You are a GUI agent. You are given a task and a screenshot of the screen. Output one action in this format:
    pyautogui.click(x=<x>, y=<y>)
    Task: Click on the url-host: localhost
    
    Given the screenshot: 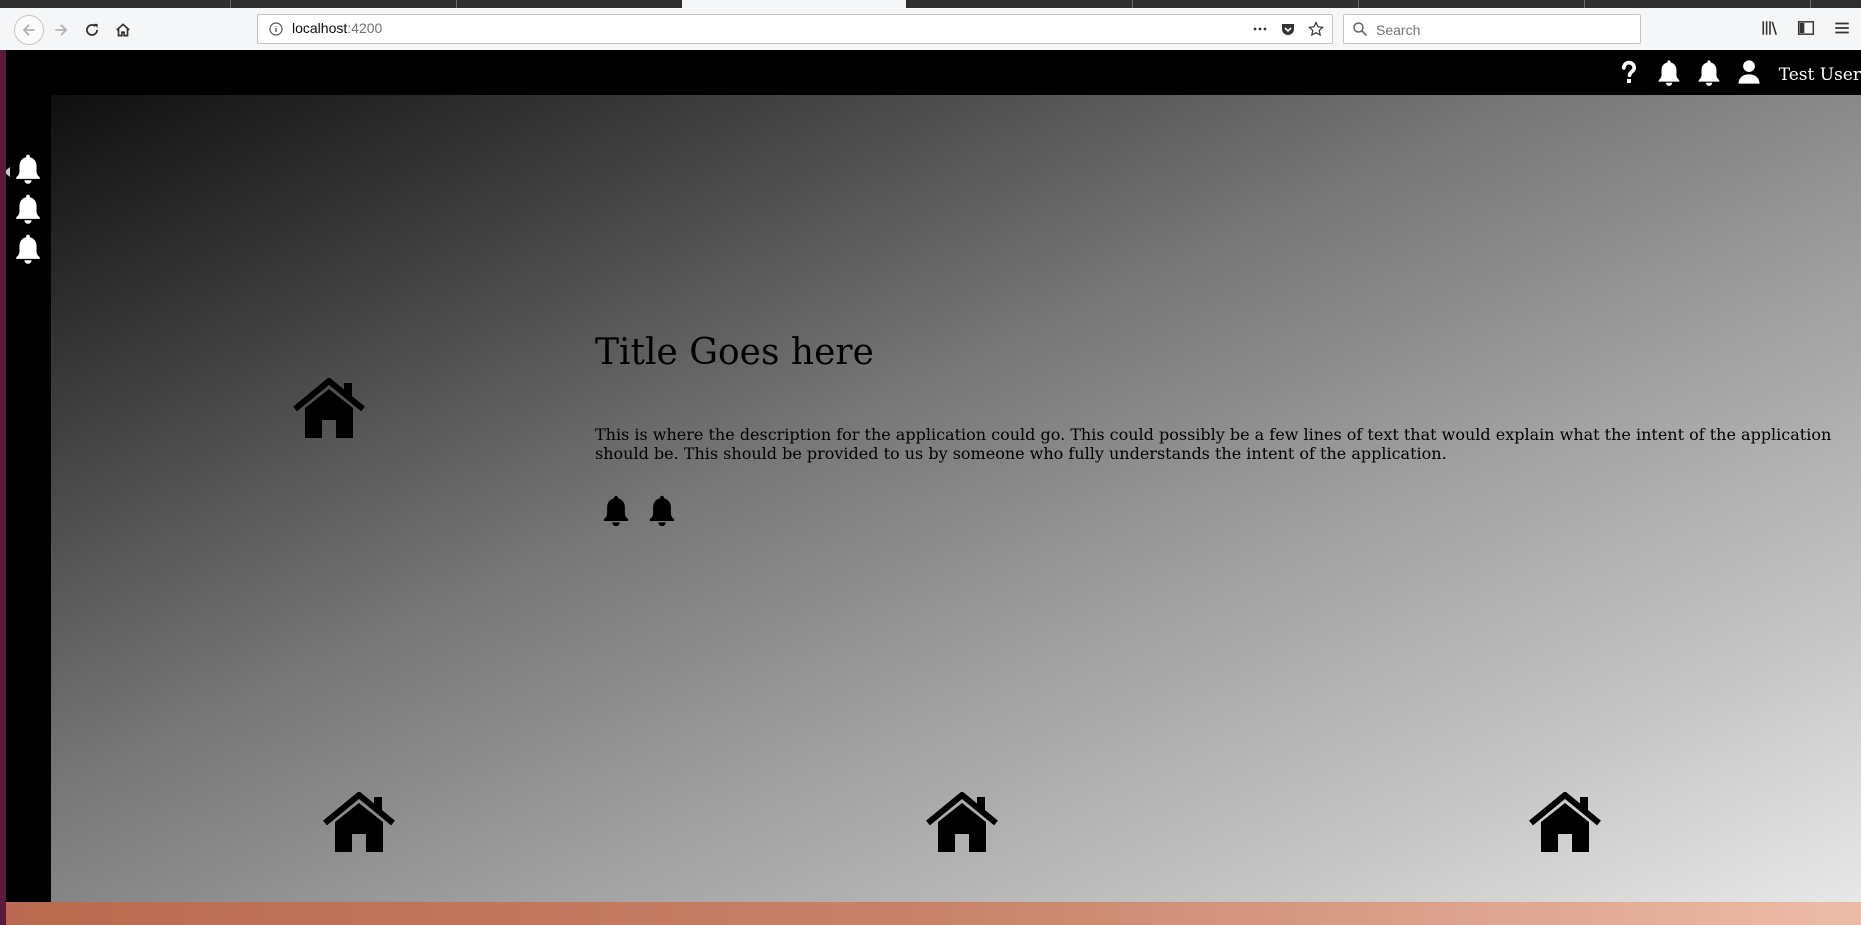 What is the action you would take?
    pyautogui.click(x=320, y=28)
    